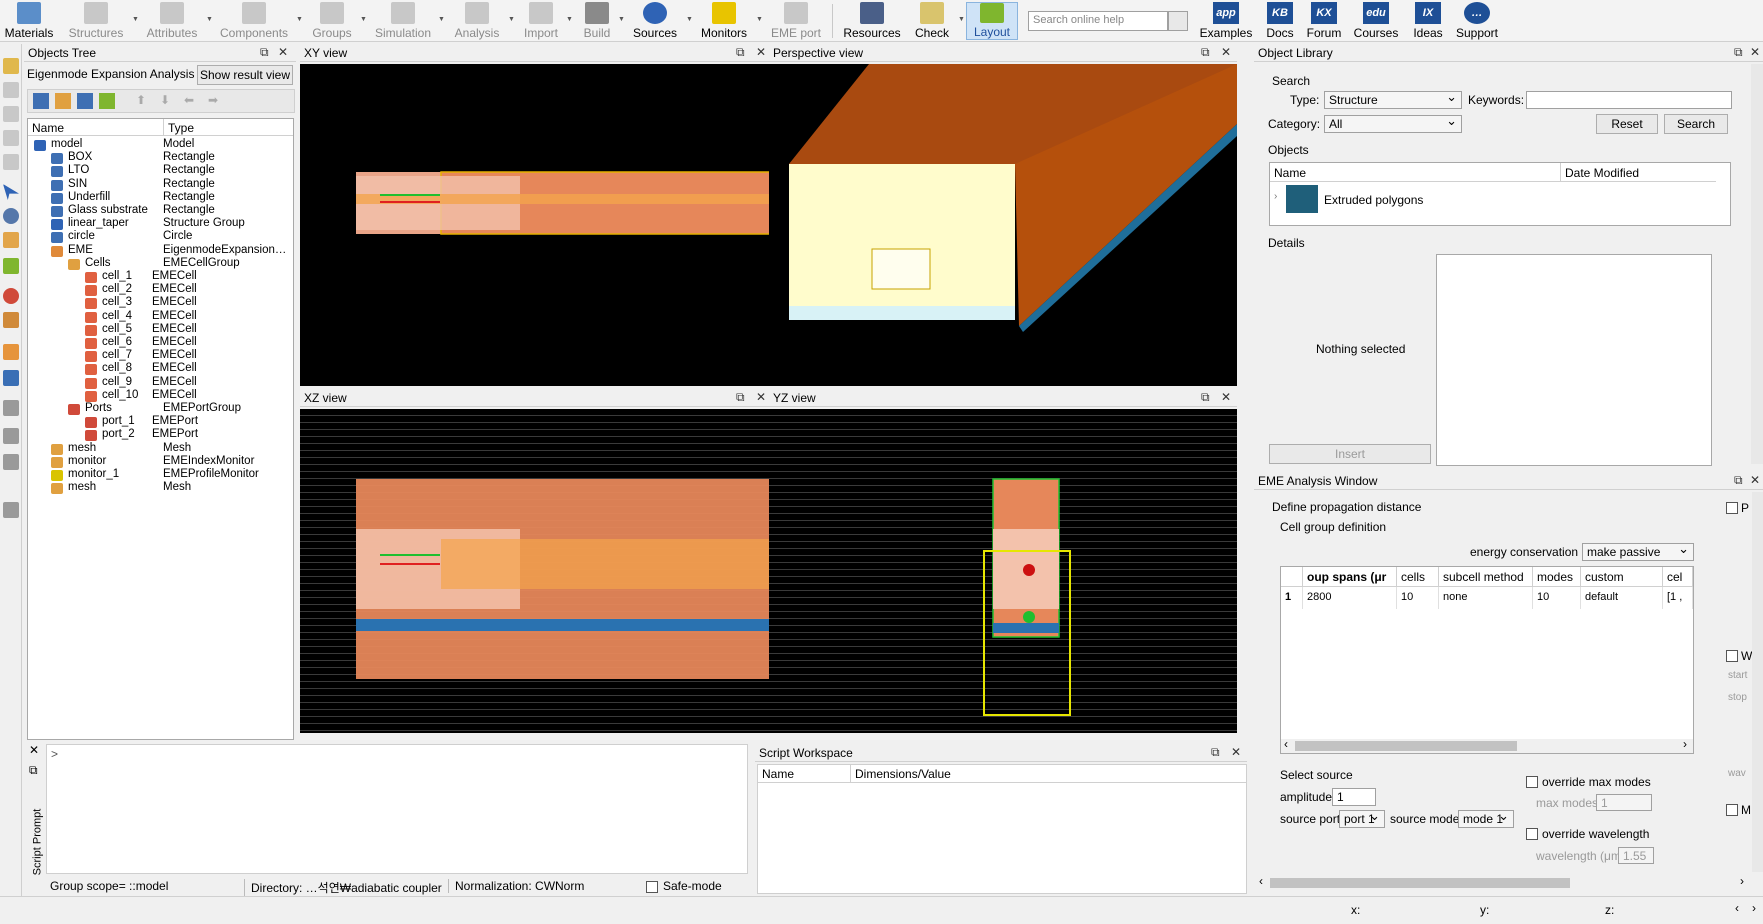 This screenshot has width=1763, height=924. I want to click on table-hscrollbar: ‹ ›, so click(1487, 745).